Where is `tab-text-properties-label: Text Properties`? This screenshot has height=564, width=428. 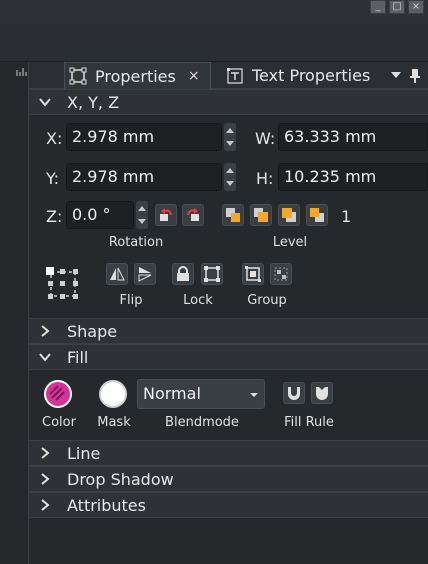 tab-text-properties-label: Text Properties is located at coordinates (311, 75).